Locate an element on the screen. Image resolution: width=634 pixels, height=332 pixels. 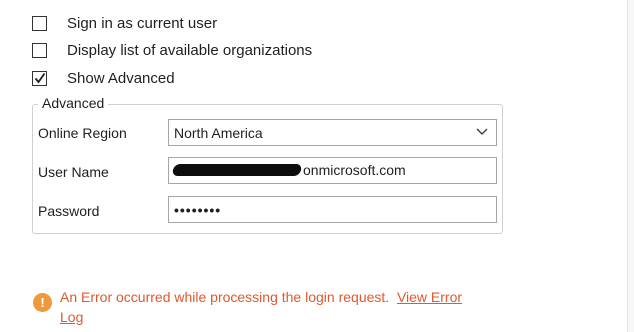
checkmark-icon is located at coordinates (40, 77).